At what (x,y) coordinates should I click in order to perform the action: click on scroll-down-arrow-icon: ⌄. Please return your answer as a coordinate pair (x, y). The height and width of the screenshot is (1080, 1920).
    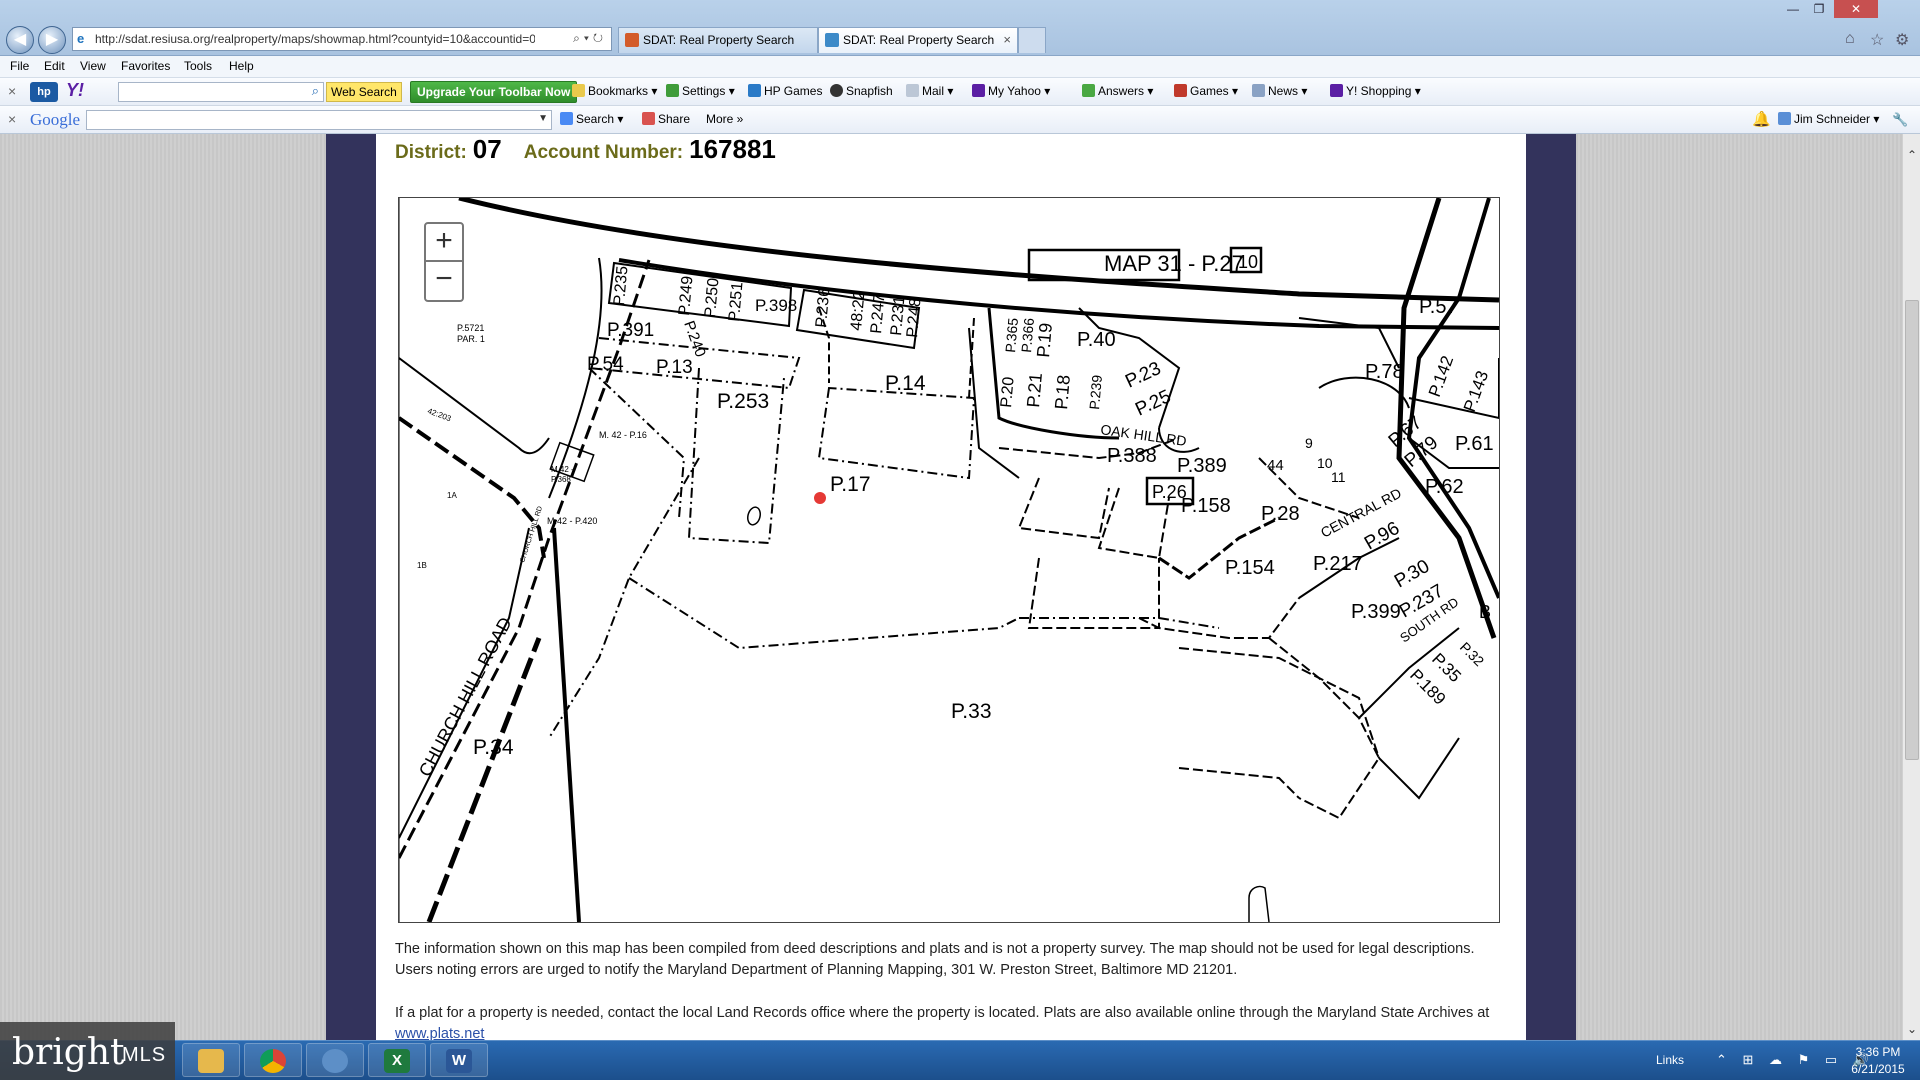
    Looking at the image, I should click on (1911, 1029).